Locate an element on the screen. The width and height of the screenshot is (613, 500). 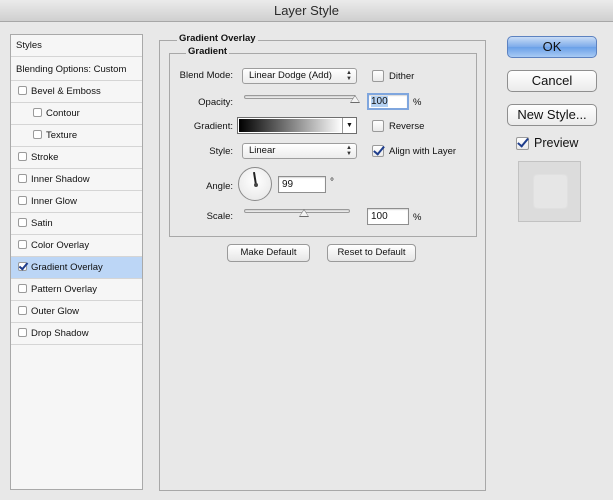
angle-dial-center is located at coordinates (256, 185).